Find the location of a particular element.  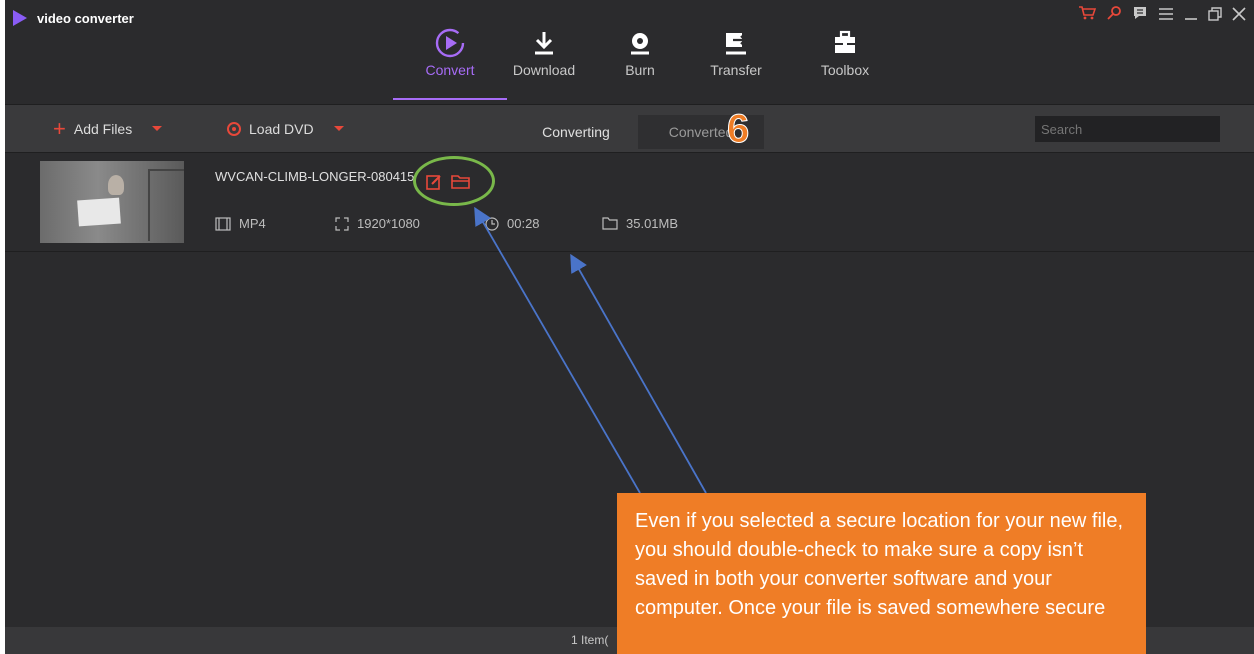

load-dvd-dropdown-icon is located at coordinates (338, 128).